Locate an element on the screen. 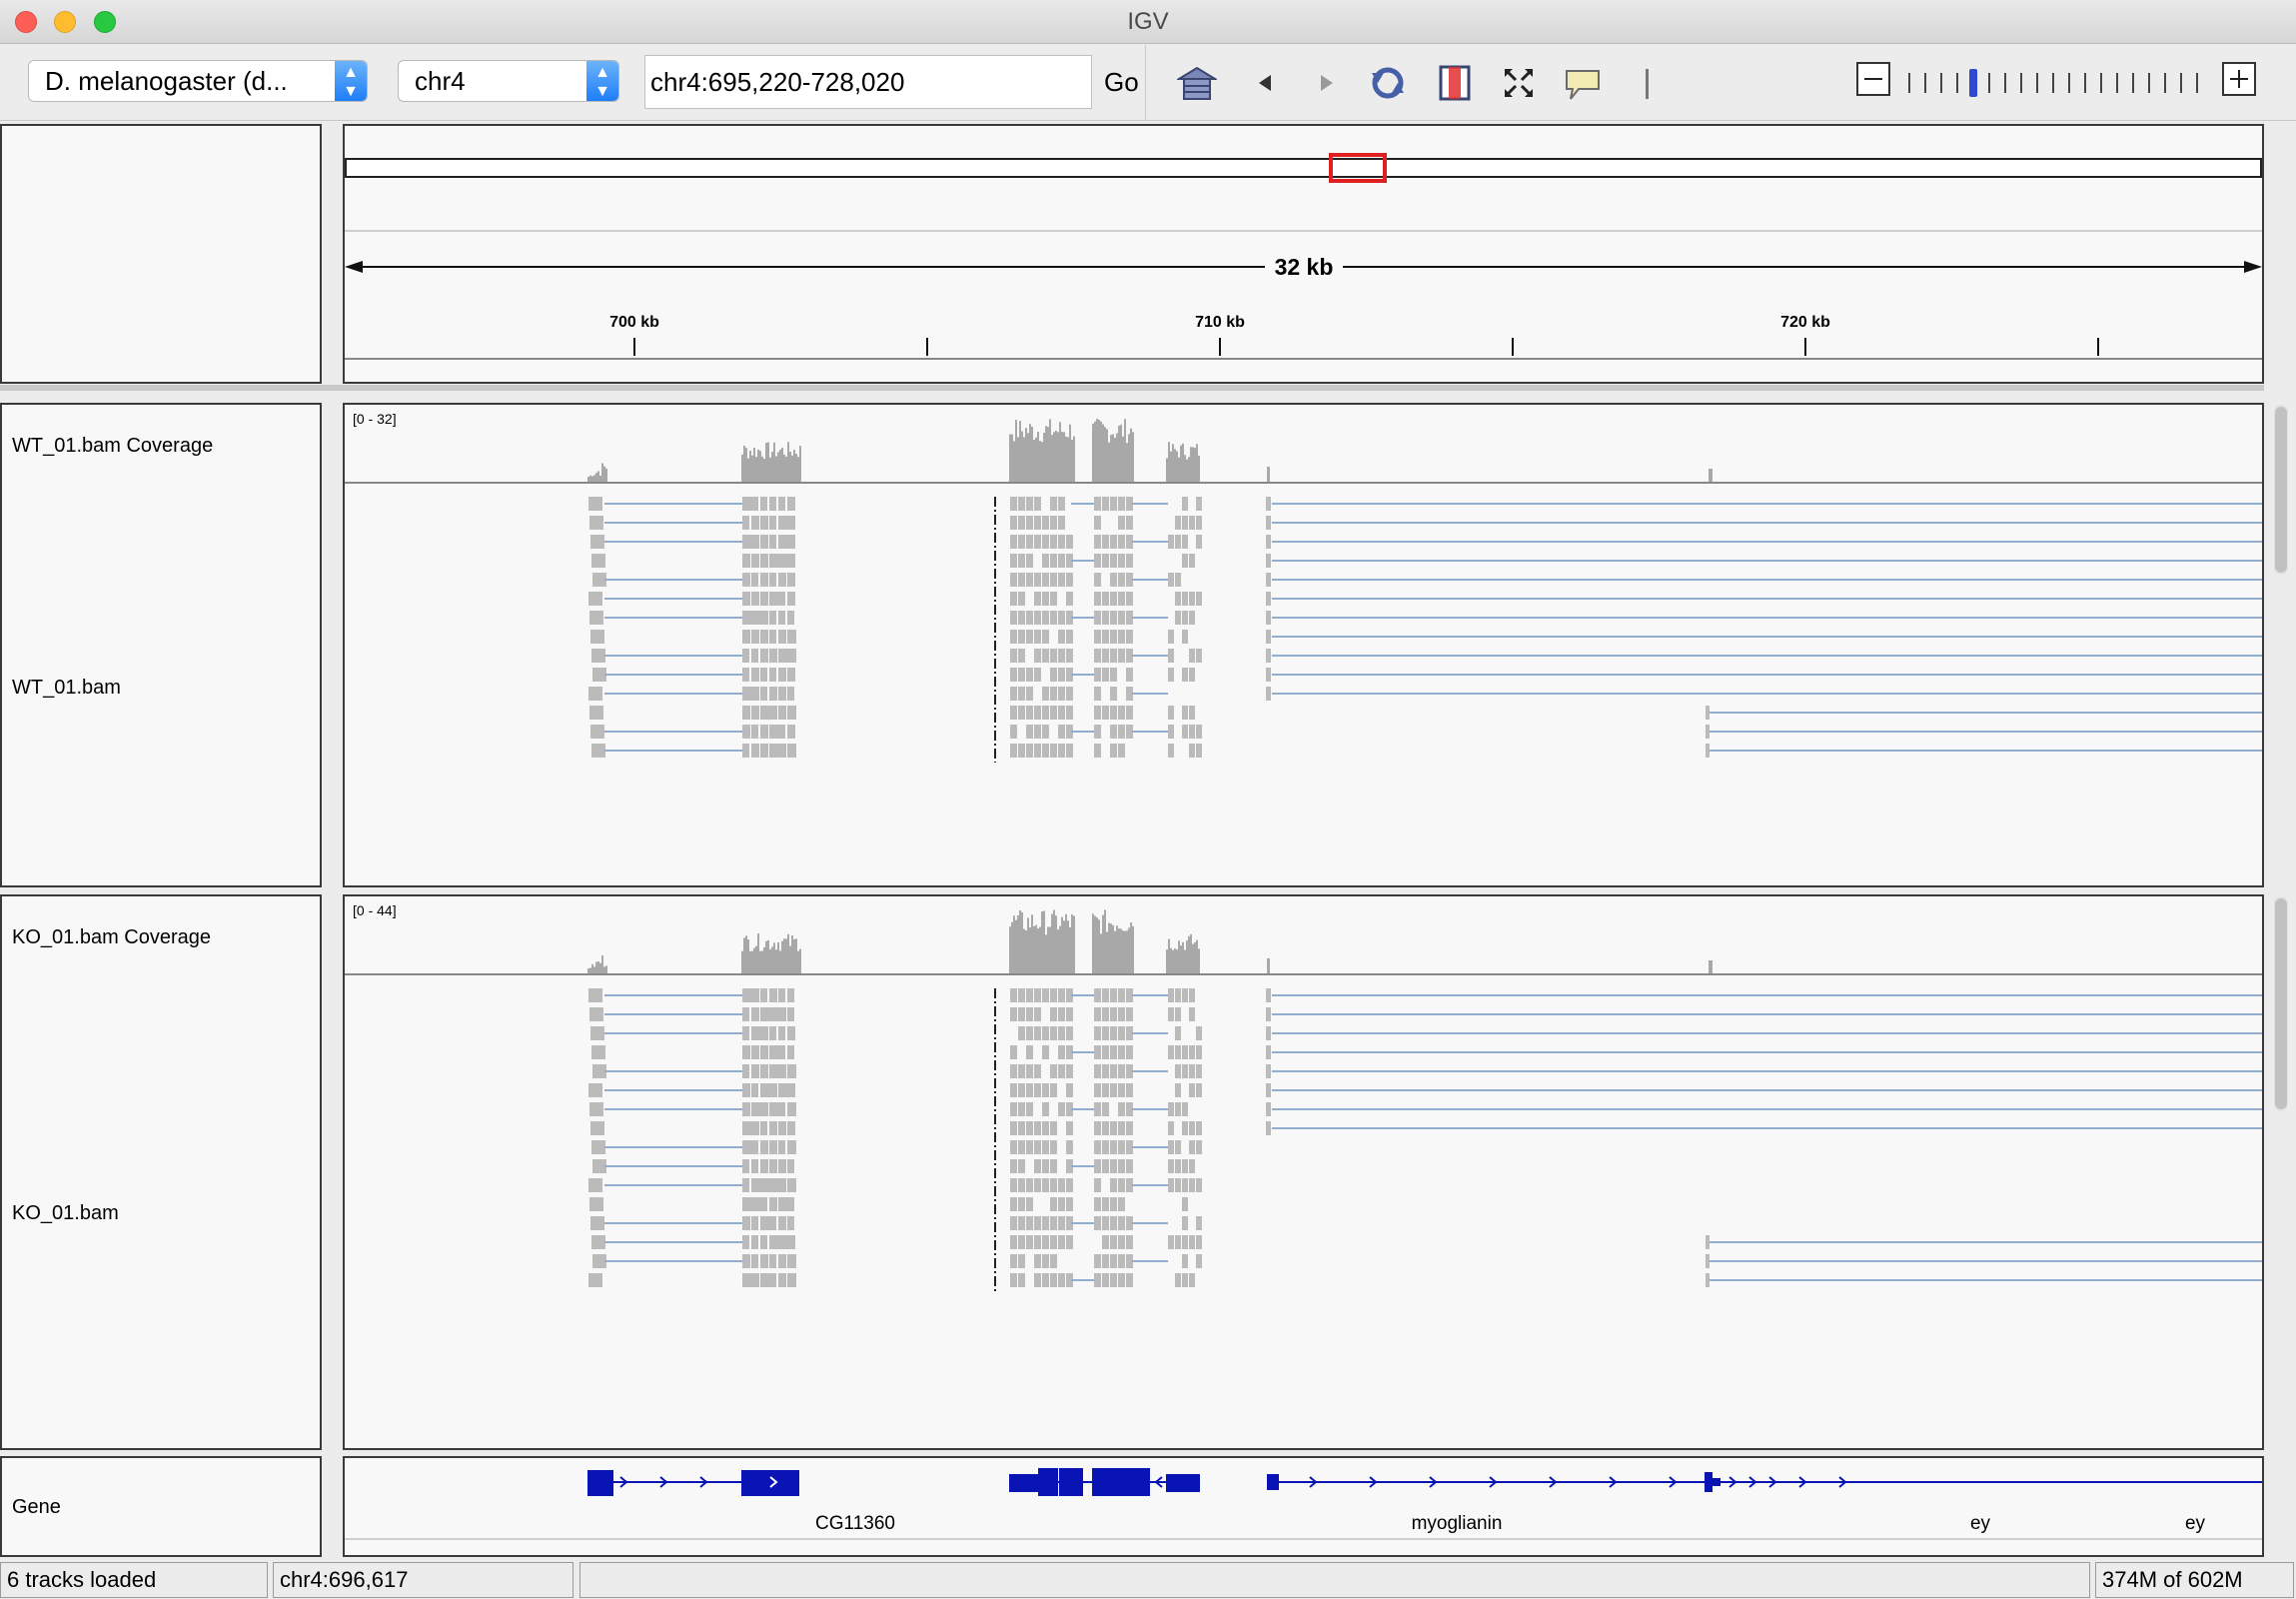 This screenshot has height=1599, width=2296. home-icon is located at coordinates (1197, 83).